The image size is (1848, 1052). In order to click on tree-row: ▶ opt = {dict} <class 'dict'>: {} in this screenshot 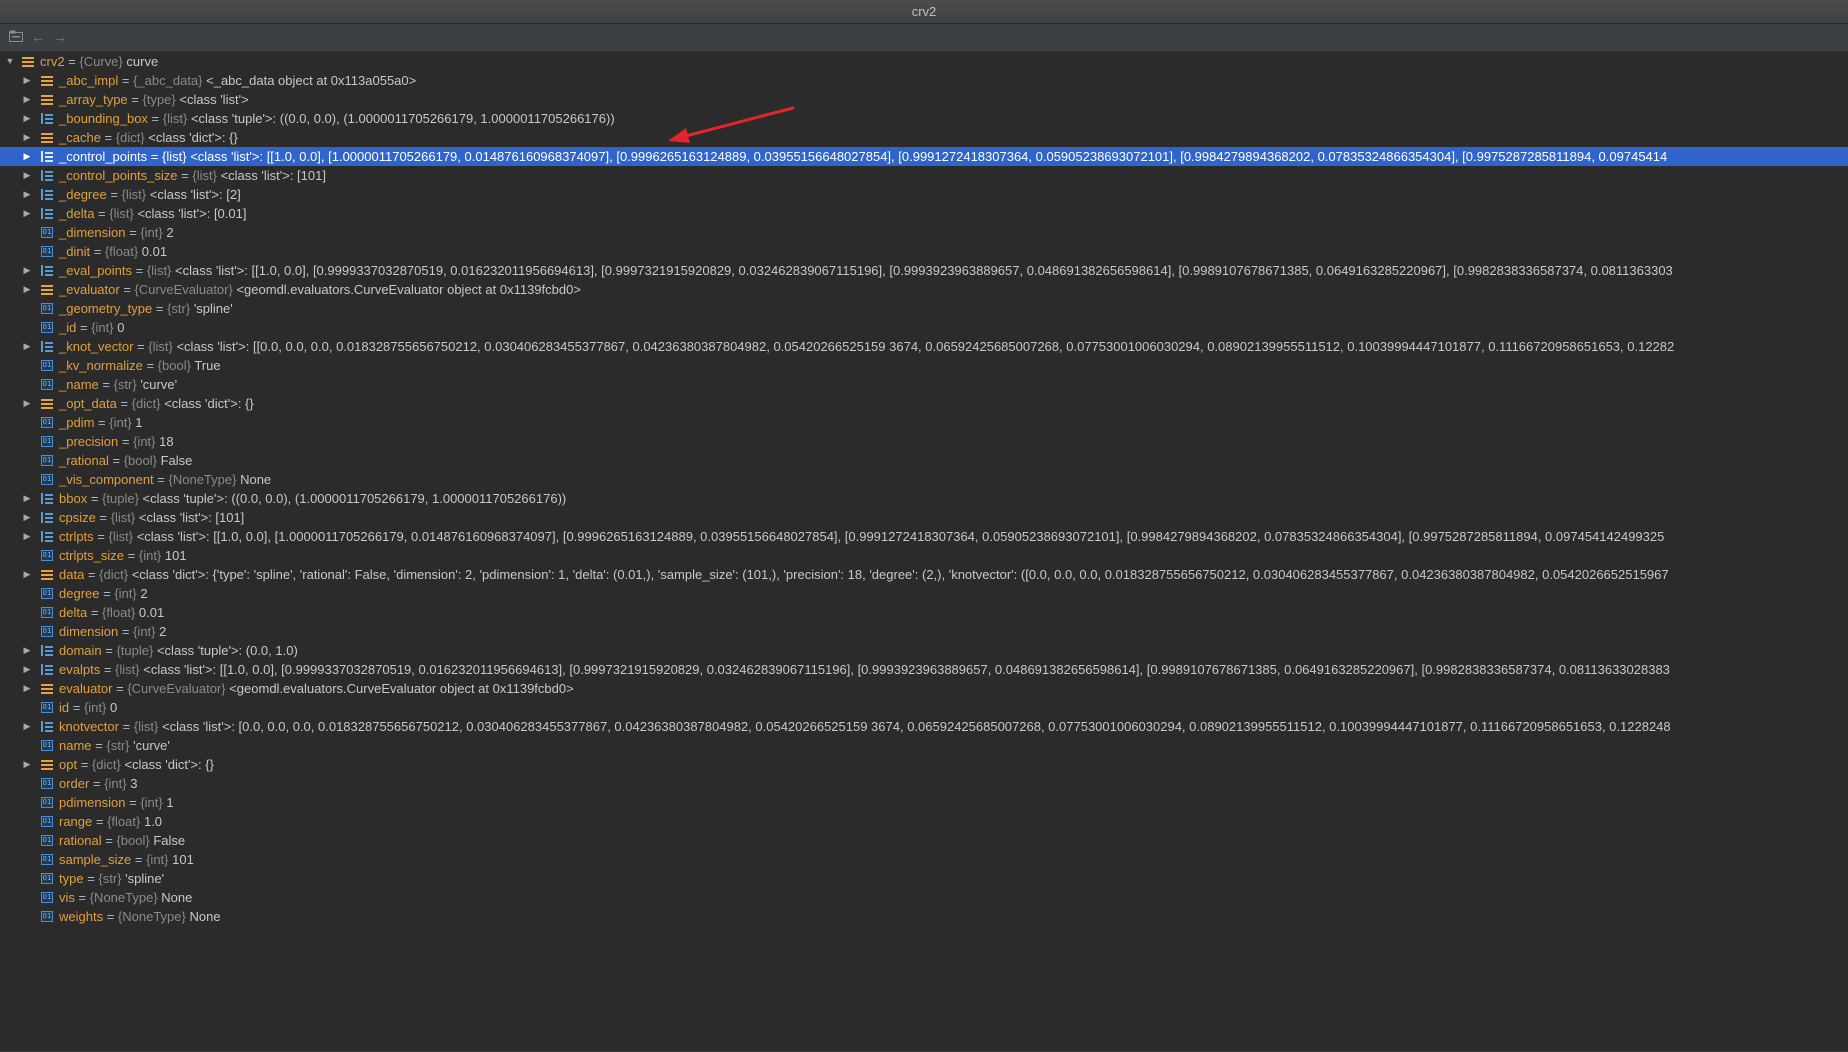, I will do `click(924, 764)`.